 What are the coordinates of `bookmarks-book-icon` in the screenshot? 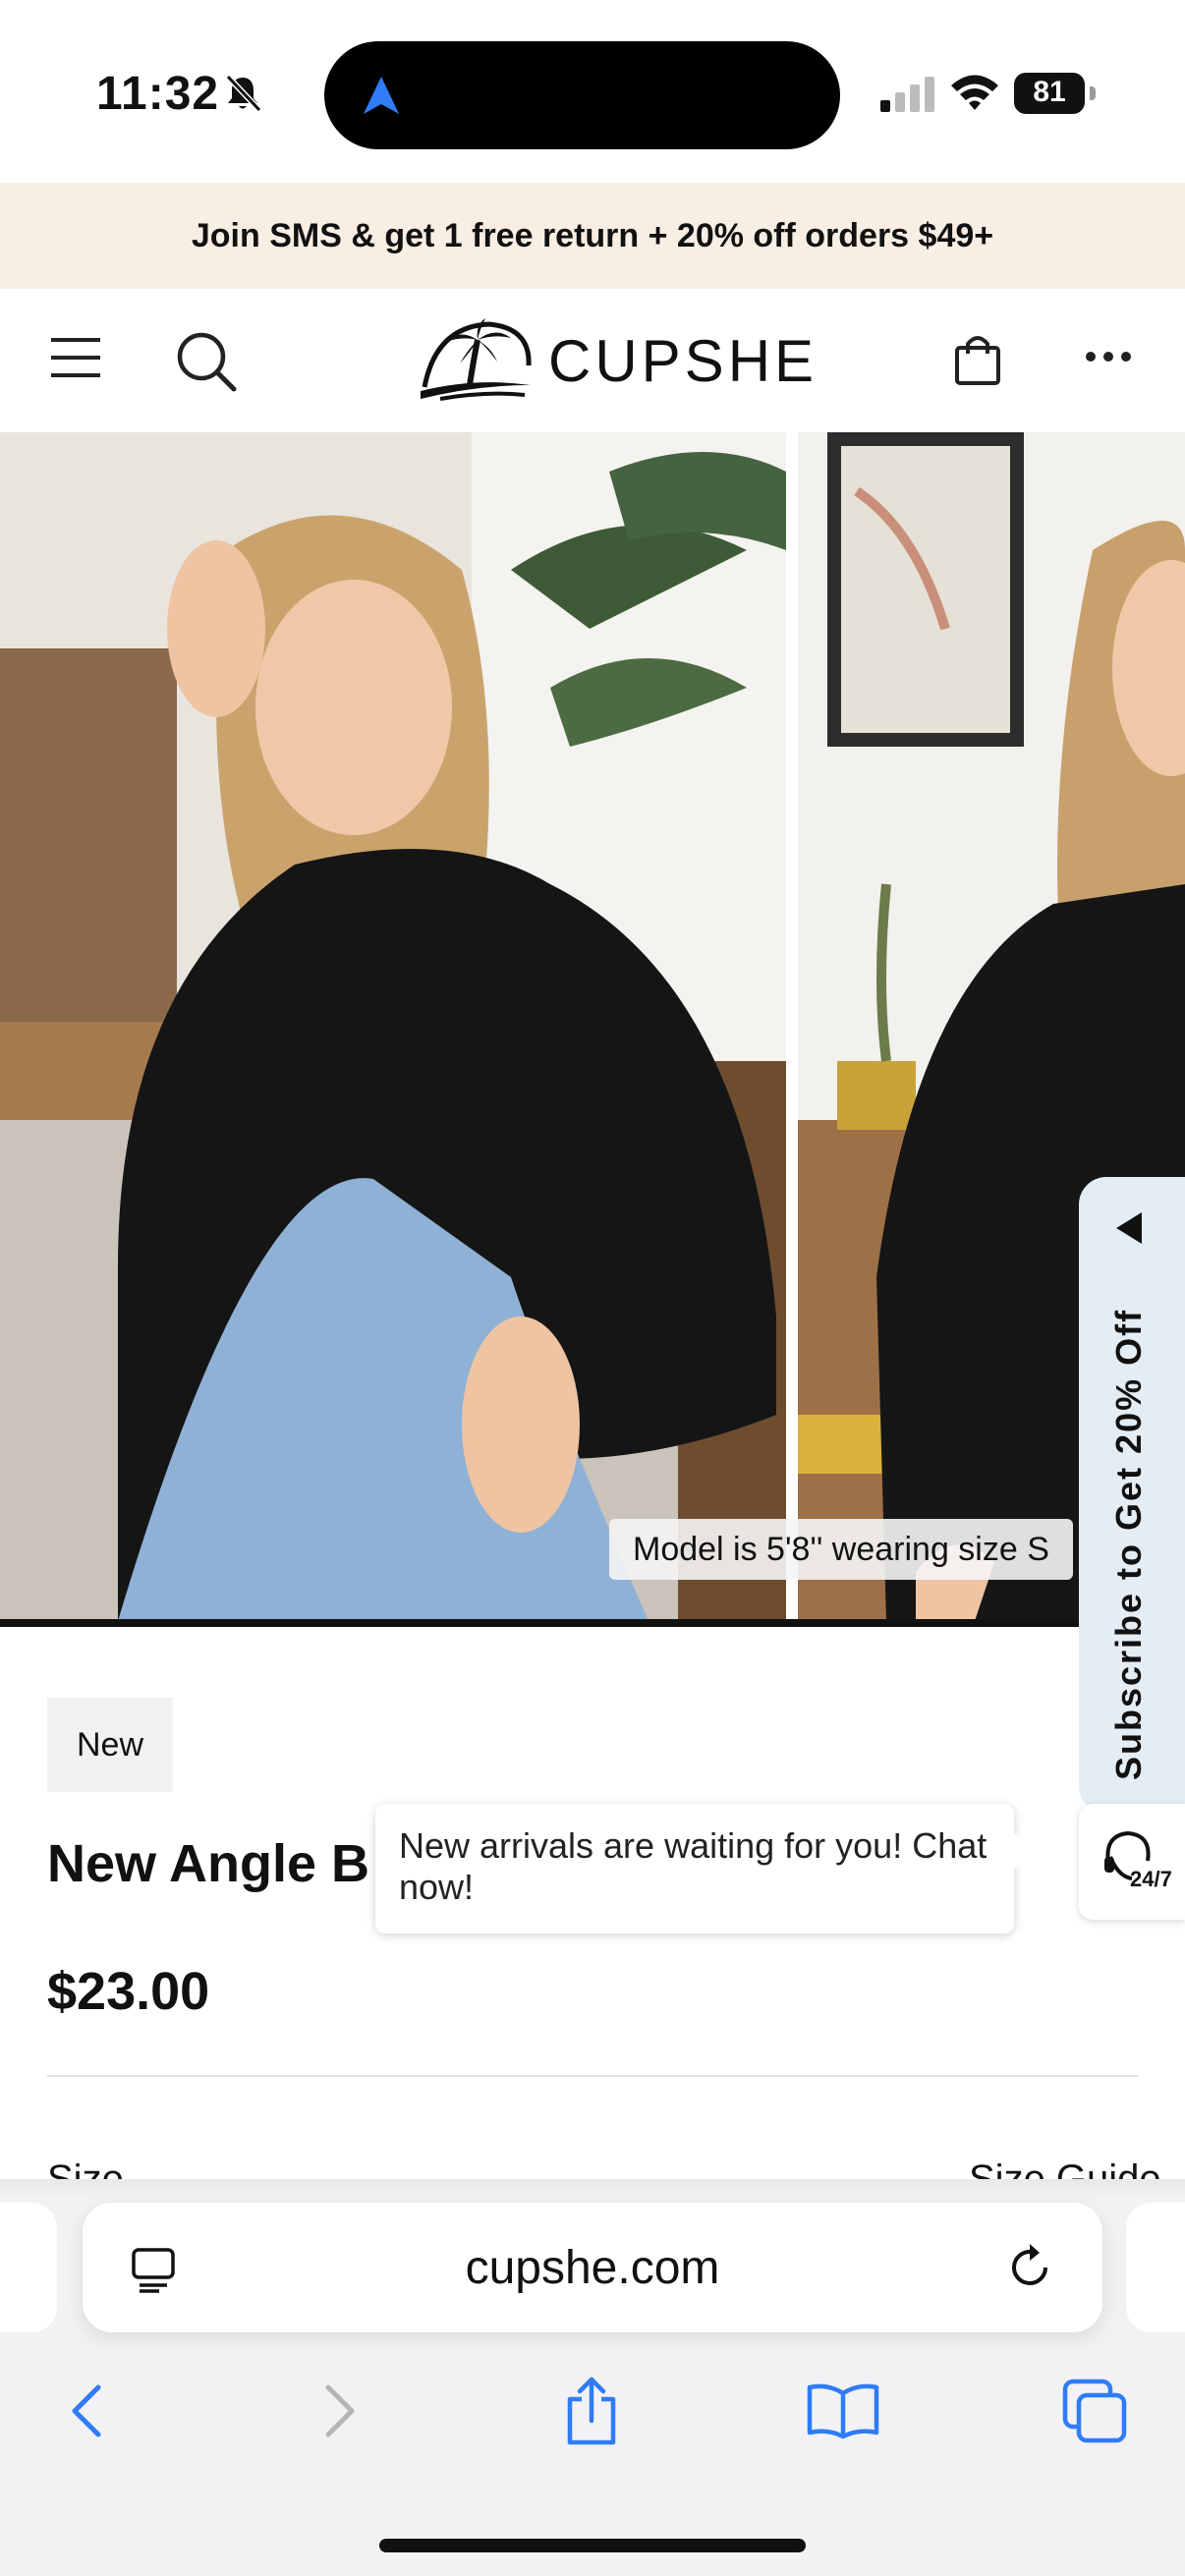 It's located at (843, 2411).